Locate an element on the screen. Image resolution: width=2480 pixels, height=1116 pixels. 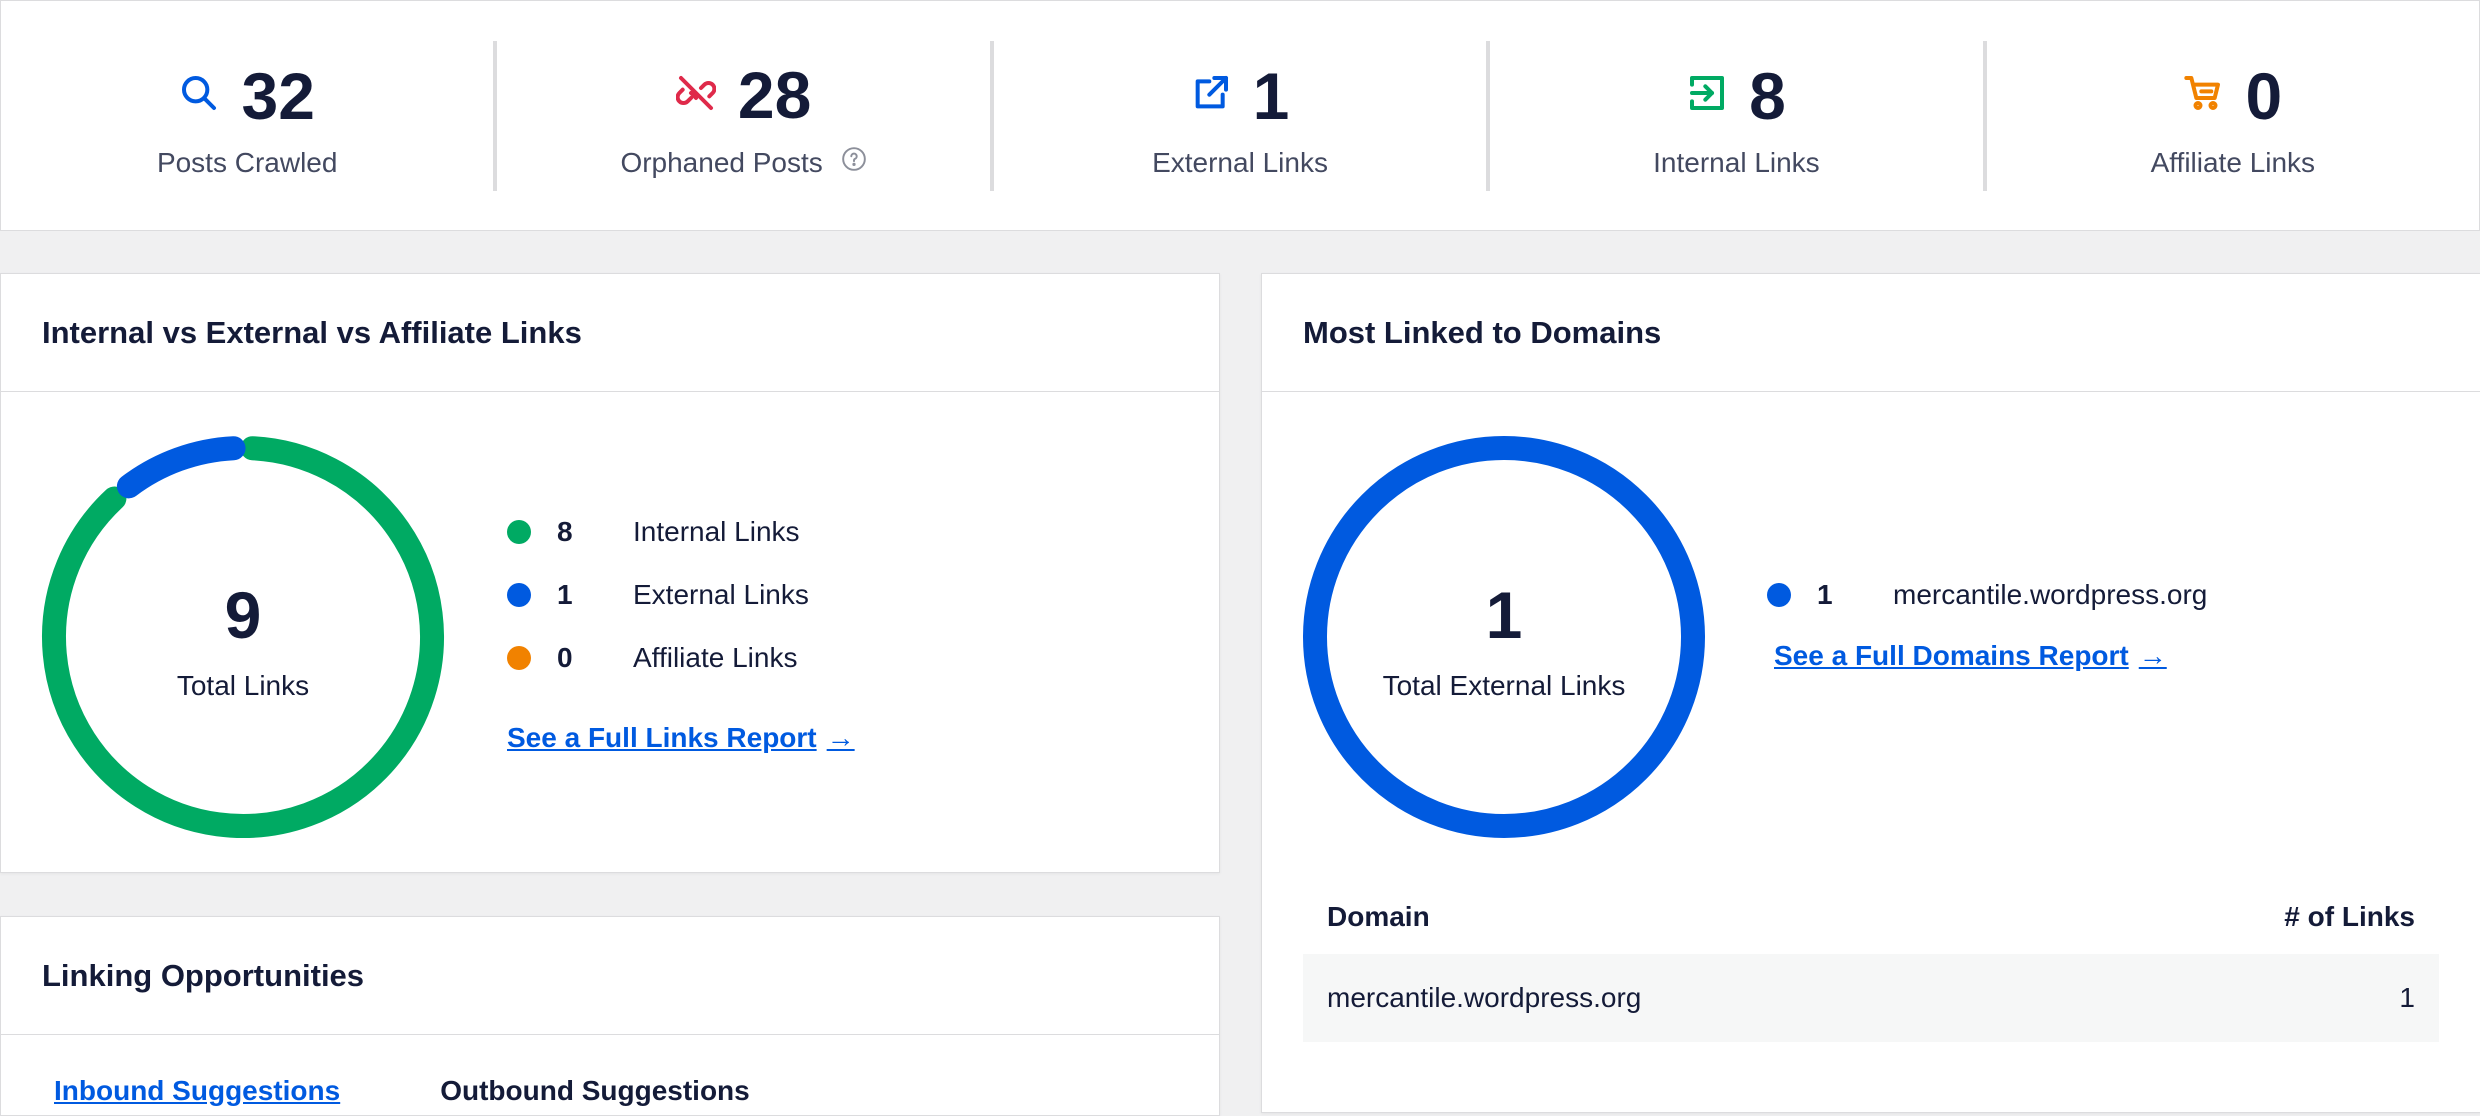
link-count-cell: 1 is located at coordinates (2407, 997).